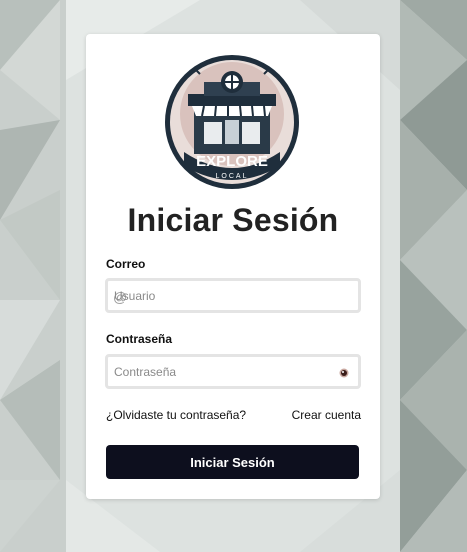 This screenshot has width=467, height=552. What do you see at coordinates (126, 264) in the screenshot?
I see `email-label: Correo` at bounding box center [126, 264].